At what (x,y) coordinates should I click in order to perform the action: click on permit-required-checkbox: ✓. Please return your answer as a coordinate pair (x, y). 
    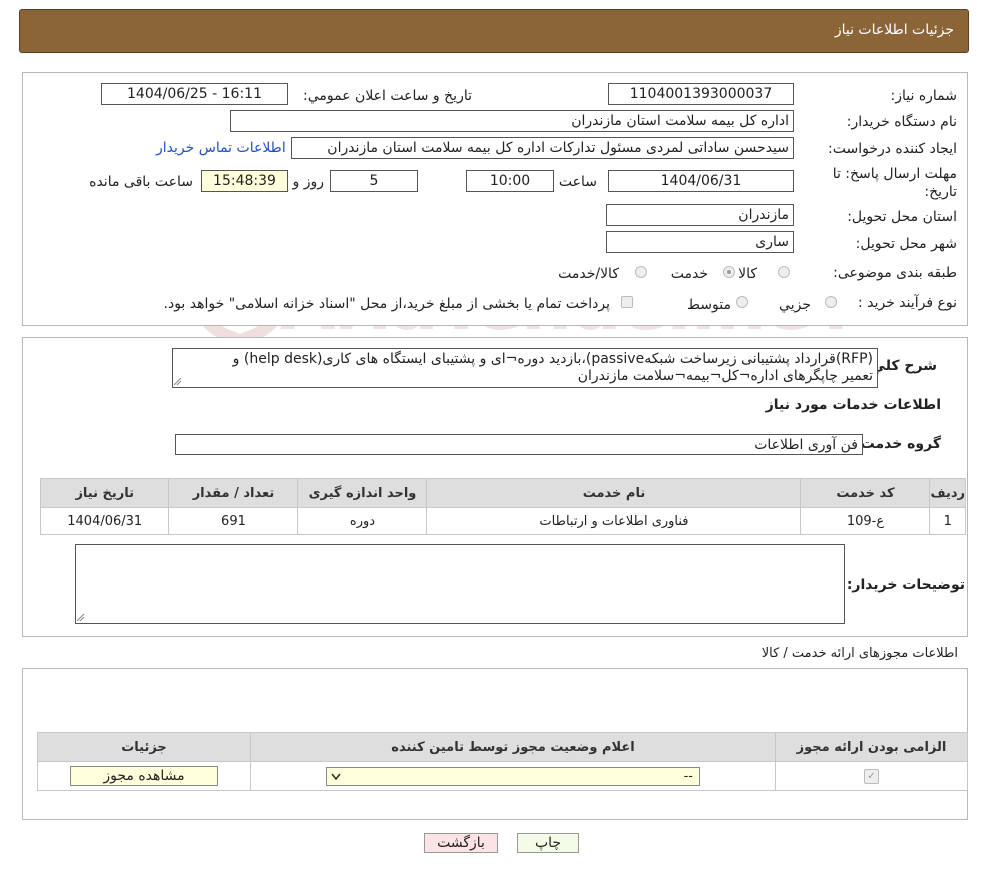
    Looking at the image, I should click on (871, 776).